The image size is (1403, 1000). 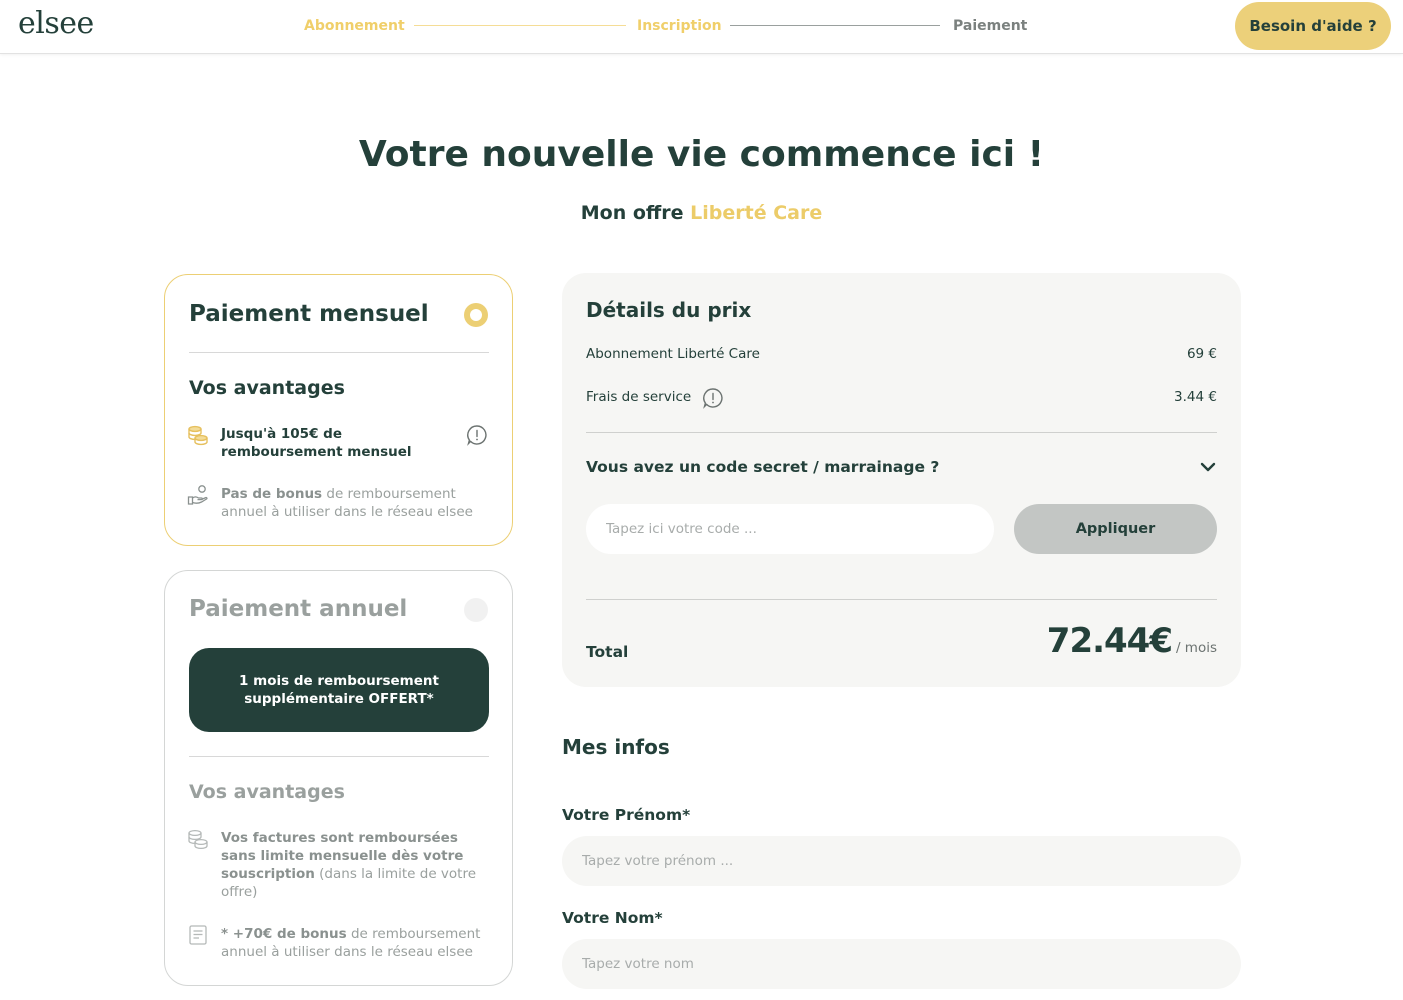 I want to click on plan-radio-selected, so click(x=476, y=315).